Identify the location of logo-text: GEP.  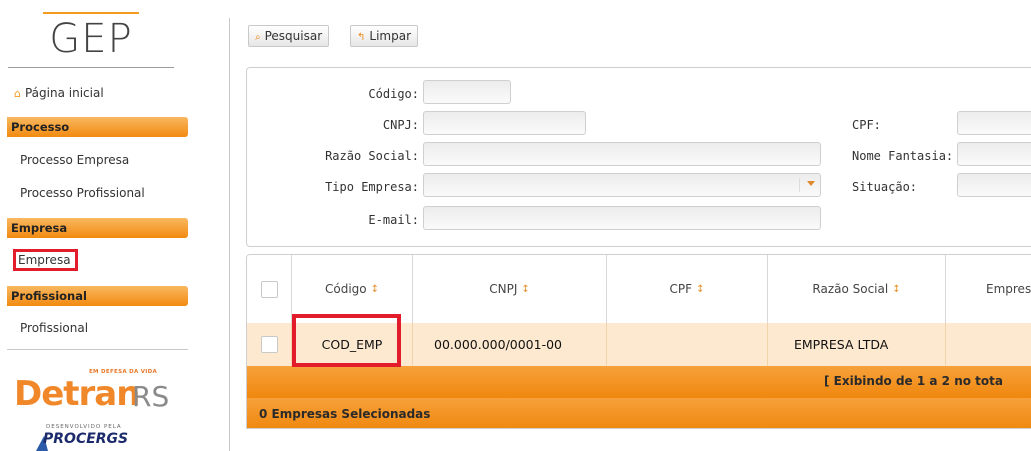
(91, 39).